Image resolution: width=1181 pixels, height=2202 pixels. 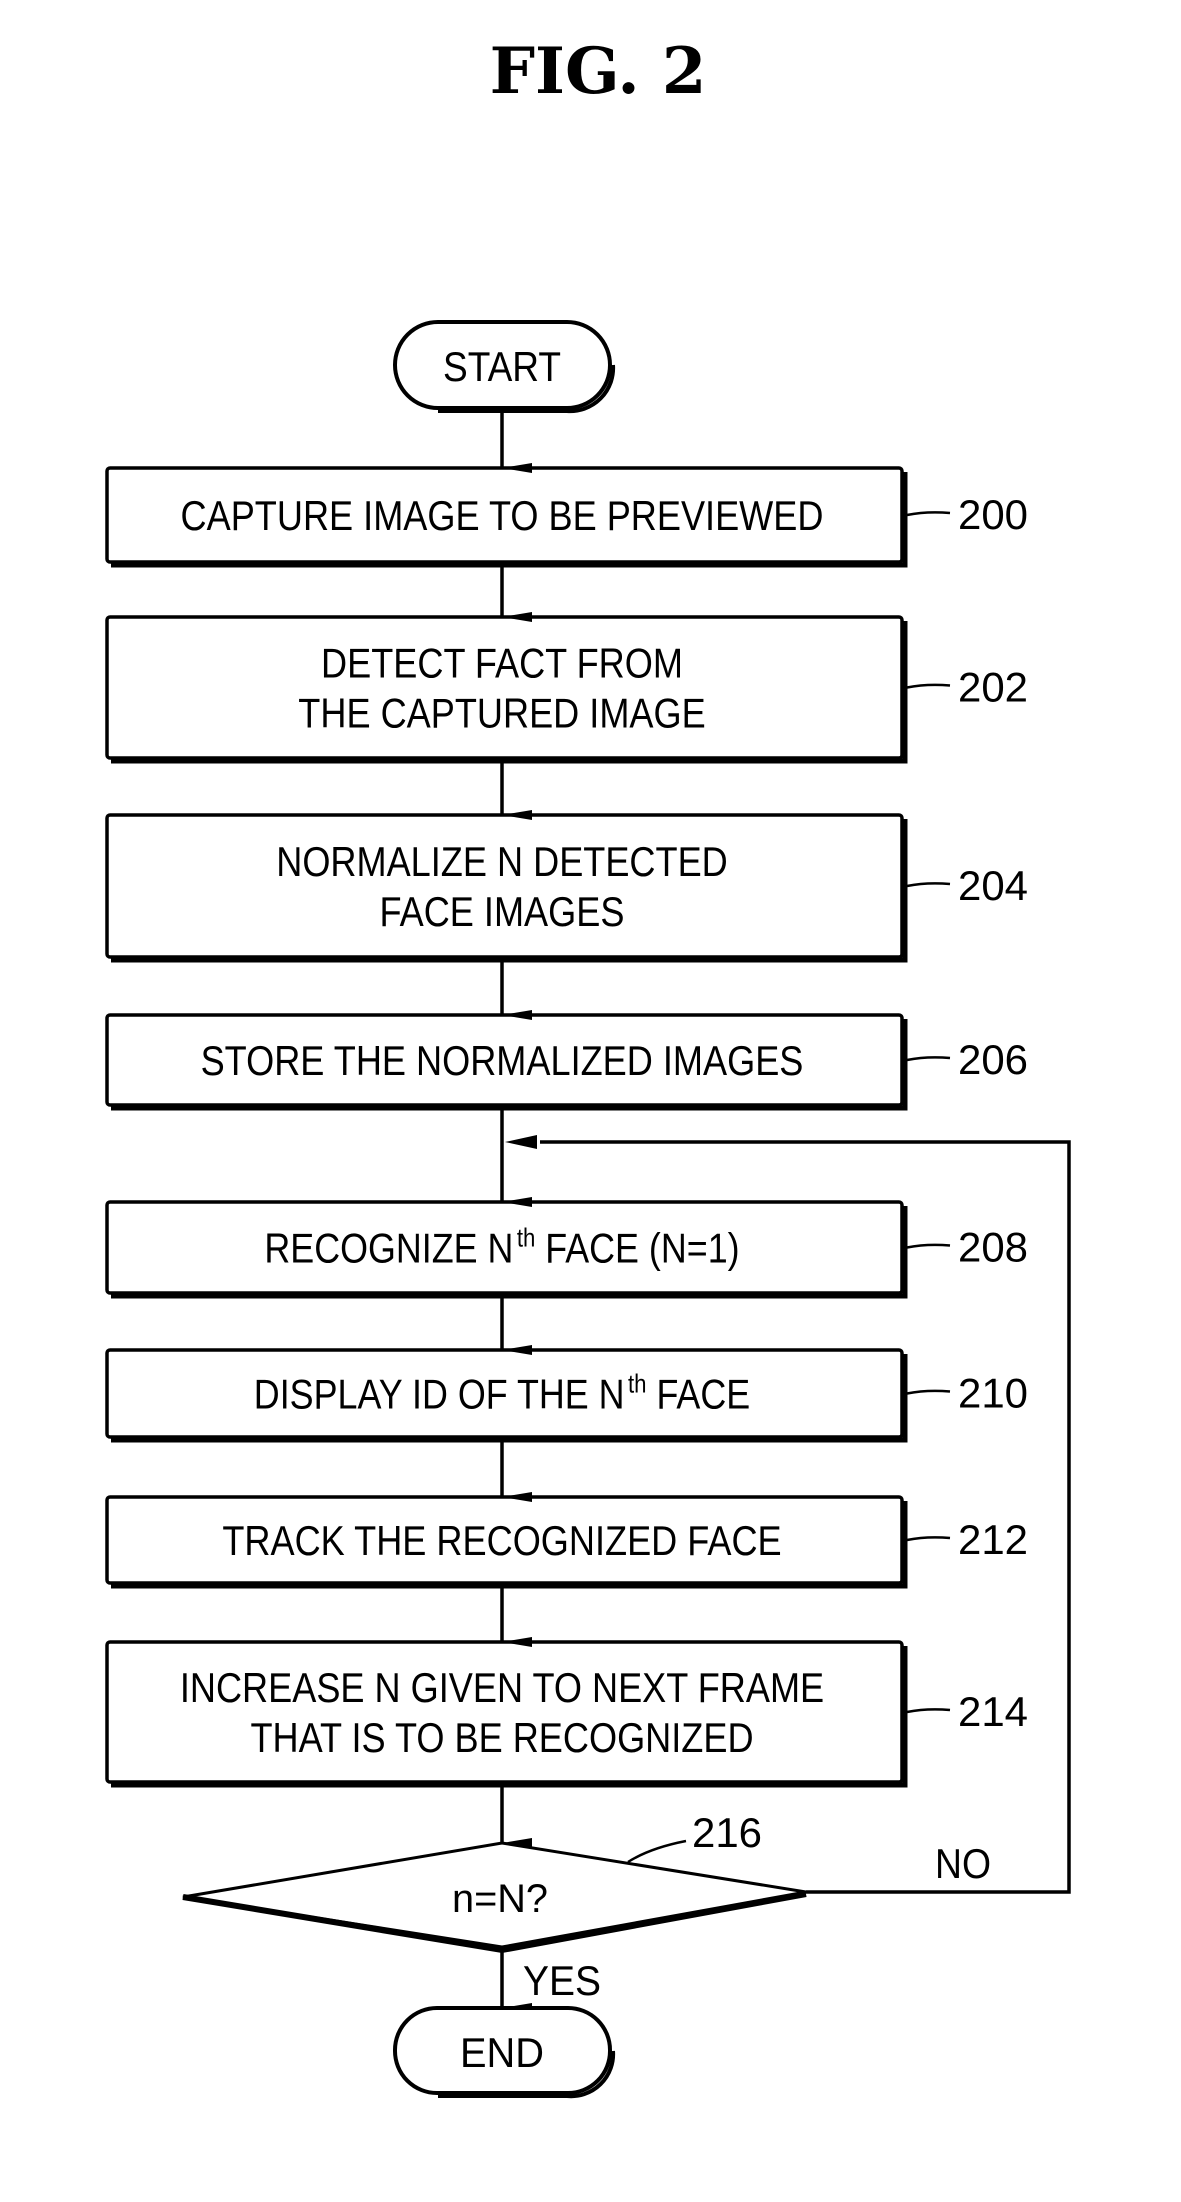 I want to click on step-ref-label: 214, so click(x=993, y=1711).